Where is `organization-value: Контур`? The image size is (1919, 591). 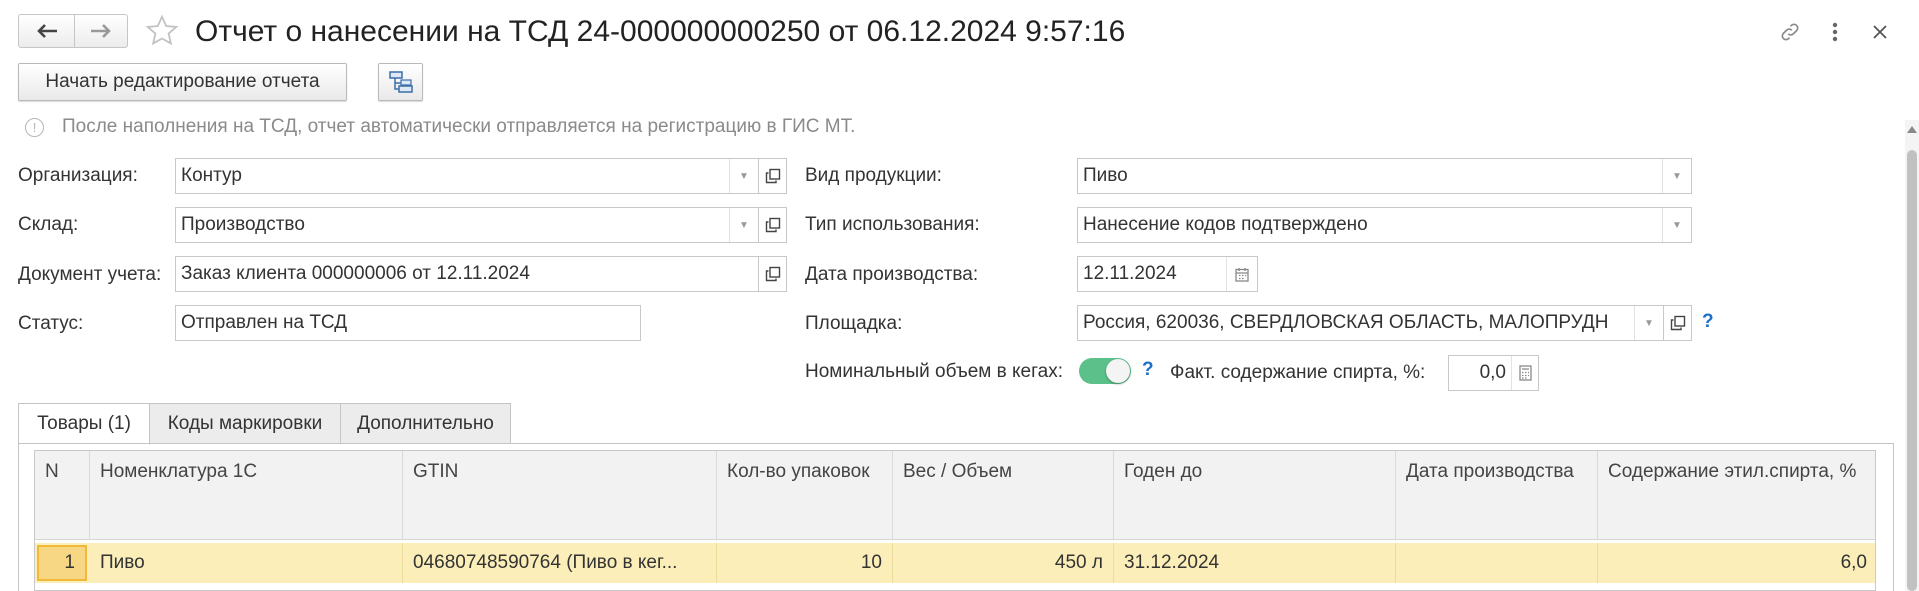 organization-value: Контур is located at coordinates (211, 175).